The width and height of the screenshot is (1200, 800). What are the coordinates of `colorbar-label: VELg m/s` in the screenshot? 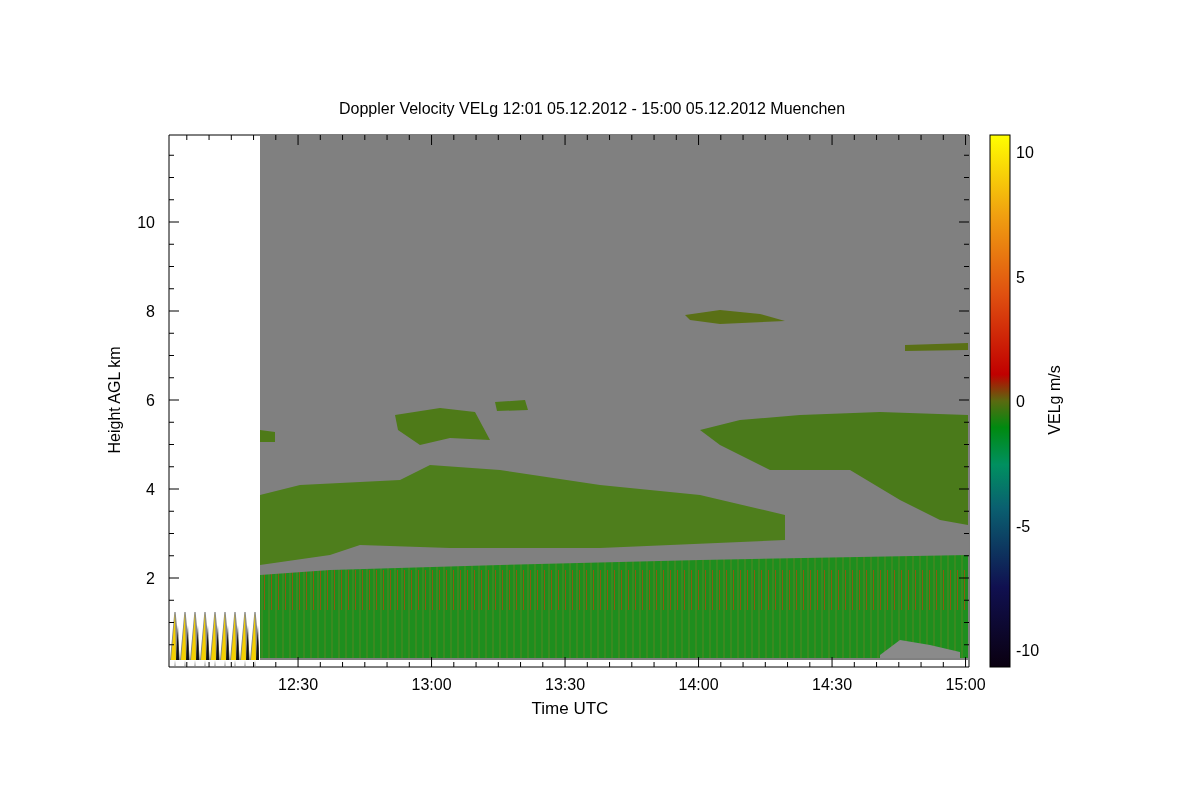 It's located at (1054, 400).